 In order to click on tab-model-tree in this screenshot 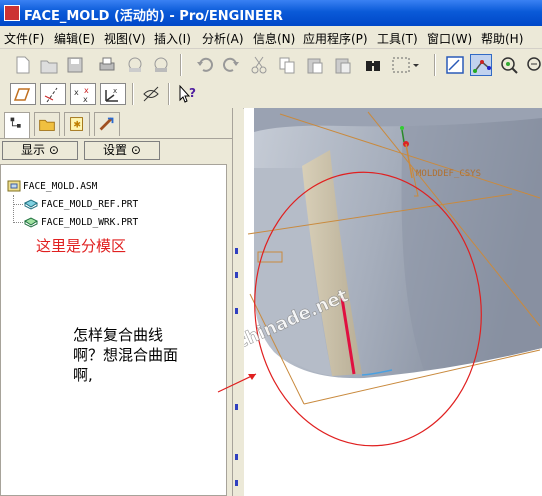, I will do `click(17, 125)`.